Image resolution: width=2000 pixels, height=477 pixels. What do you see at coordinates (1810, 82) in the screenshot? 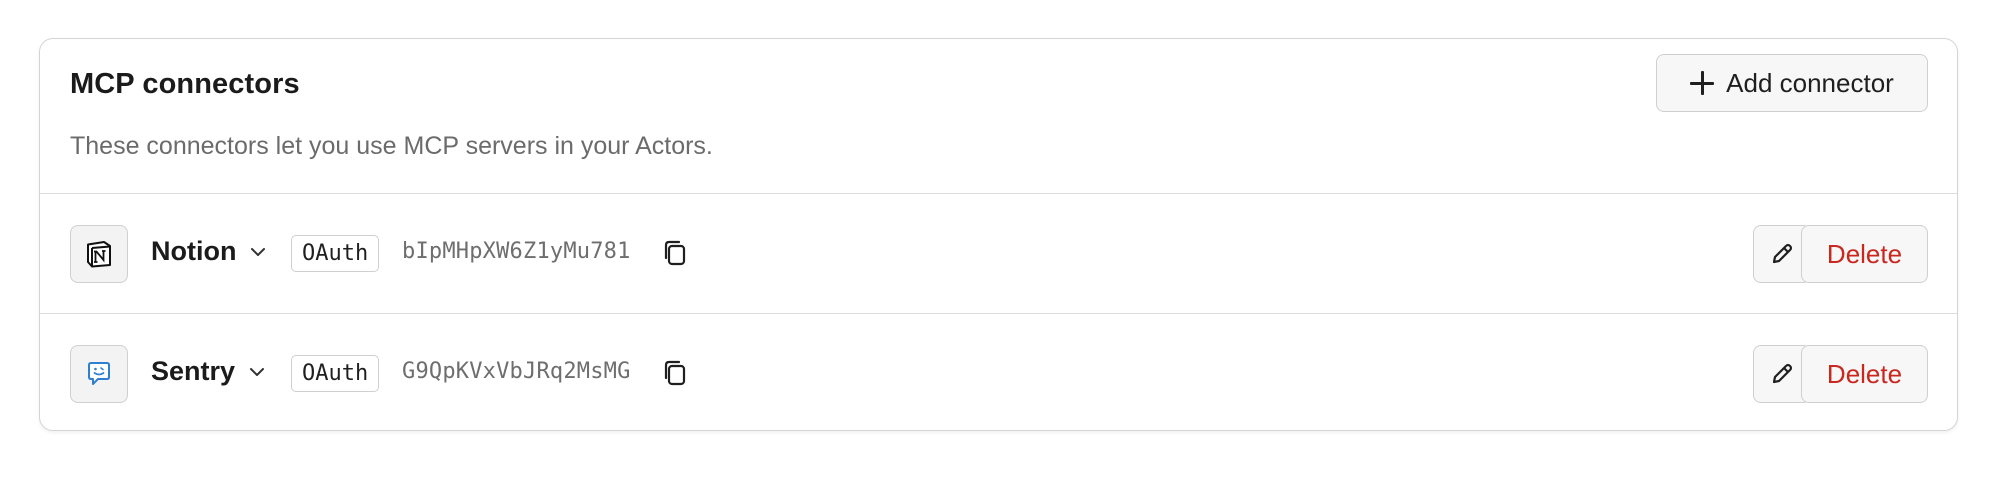
I see `add-connector-label: Add connector` at bounding box center [1810, 82].